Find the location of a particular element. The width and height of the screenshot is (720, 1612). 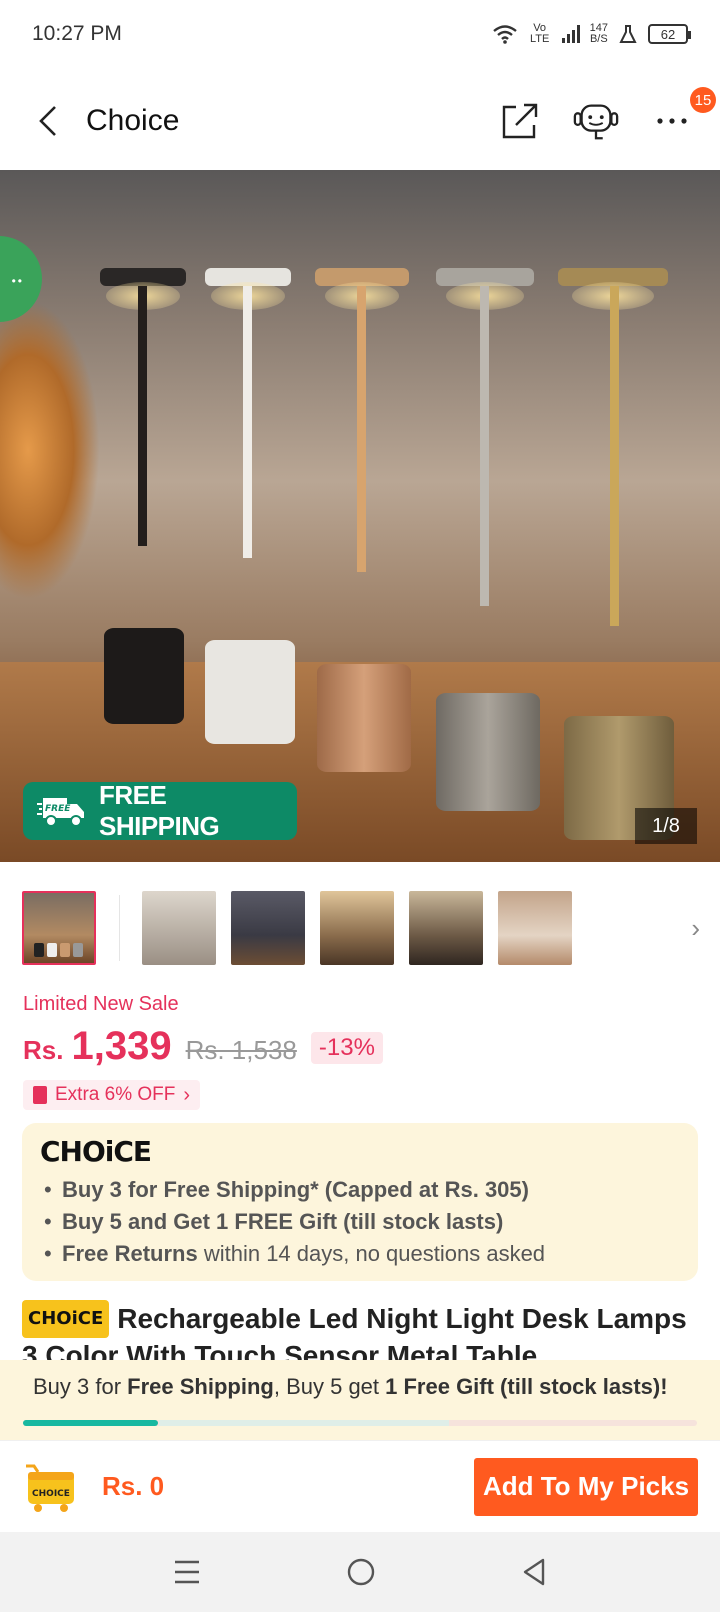

coupon-text: Extra 6% OFF is located at coordinates (115, 1094).